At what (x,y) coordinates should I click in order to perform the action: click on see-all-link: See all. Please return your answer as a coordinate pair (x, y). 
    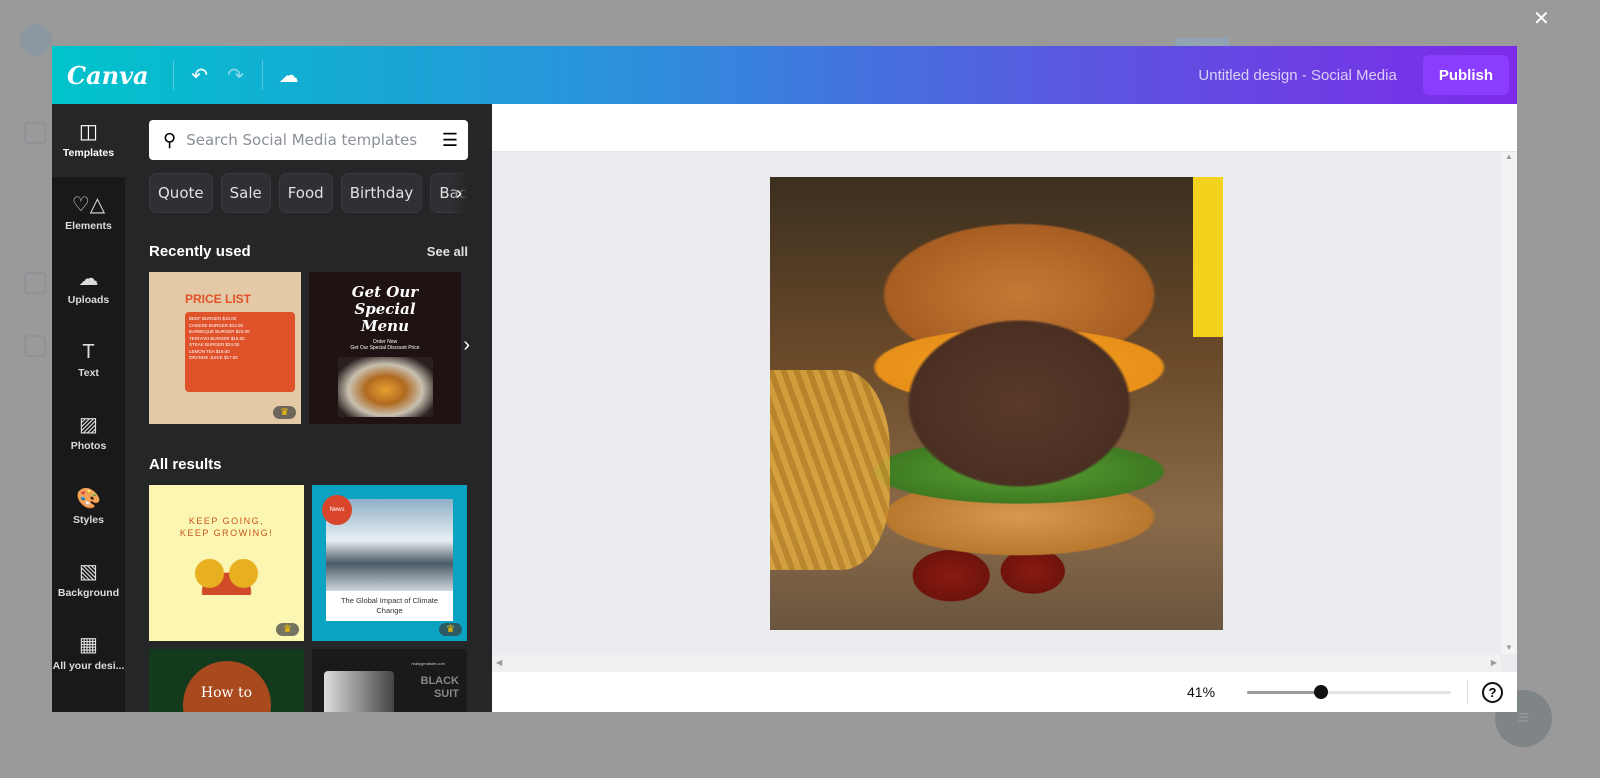
    Looking at the image, I should click on (447, 251).